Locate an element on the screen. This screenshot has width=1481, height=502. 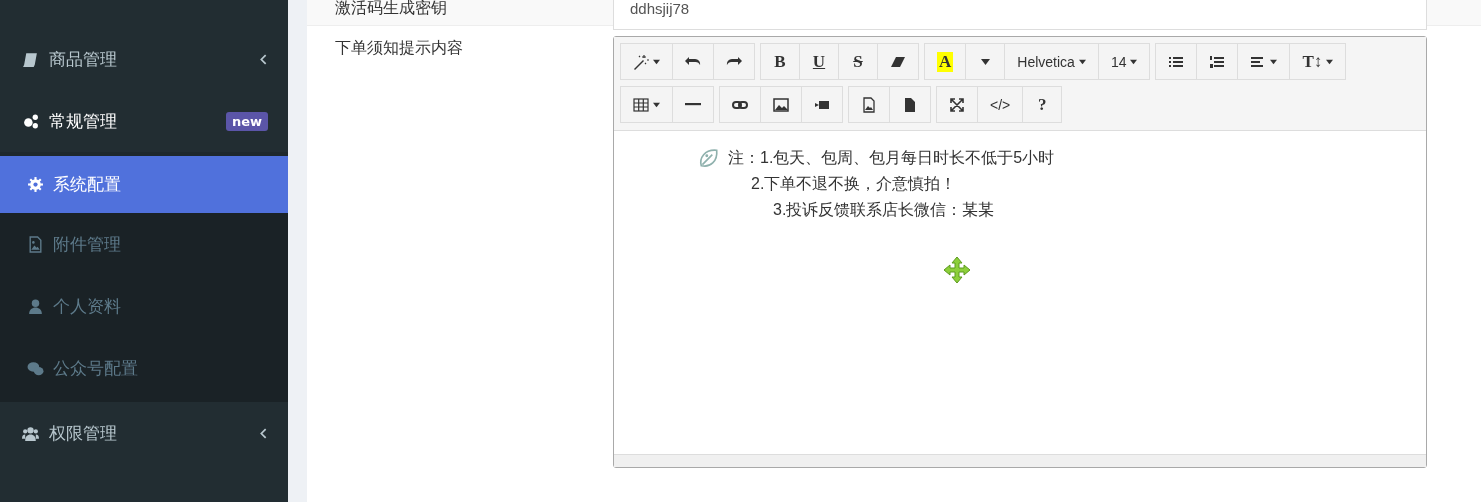
ol-icon is located at coordinates (1217, 61).